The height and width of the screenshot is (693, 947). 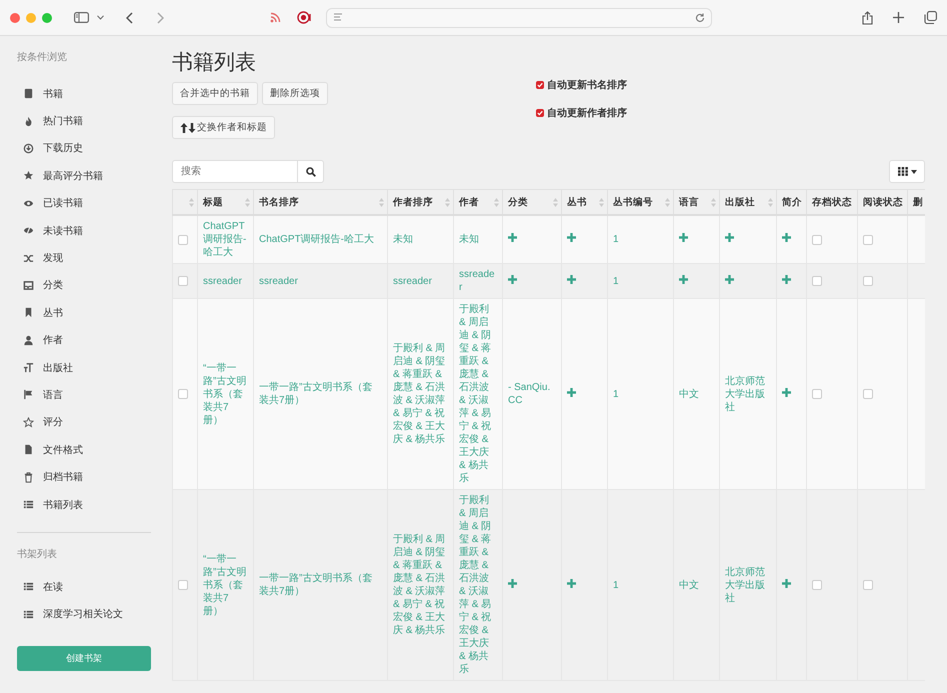 What do you see at coordinates (304, 17) in the screenshot?
I see `record-icon` at bounding box center [304, 17].